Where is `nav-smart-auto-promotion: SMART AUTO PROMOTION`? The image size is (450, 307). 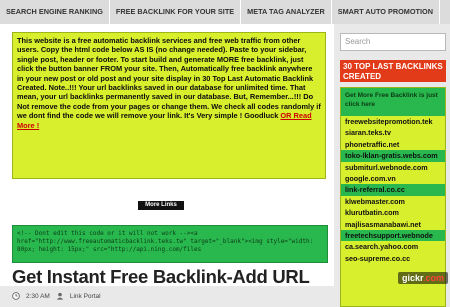
nav-smart-auto-promotion: SMART AUTO PROMOTION is located at coordinates (386, 12).